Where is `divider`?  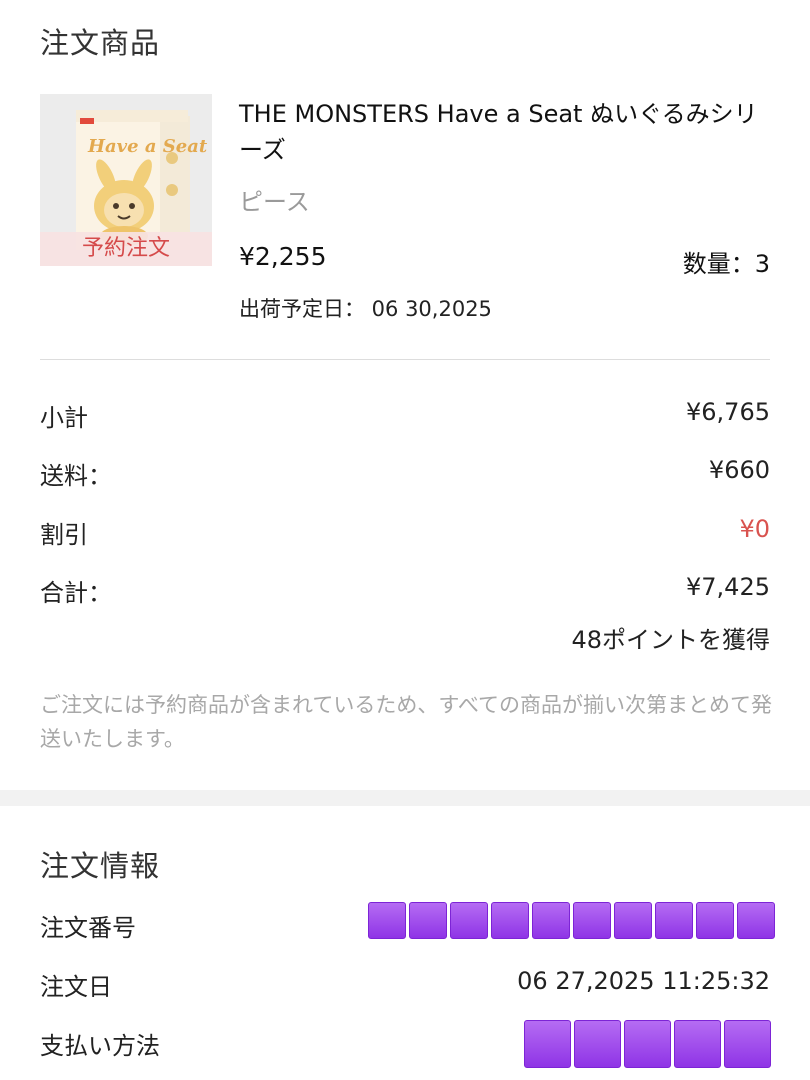 divider is located at coordinates (405, 359).